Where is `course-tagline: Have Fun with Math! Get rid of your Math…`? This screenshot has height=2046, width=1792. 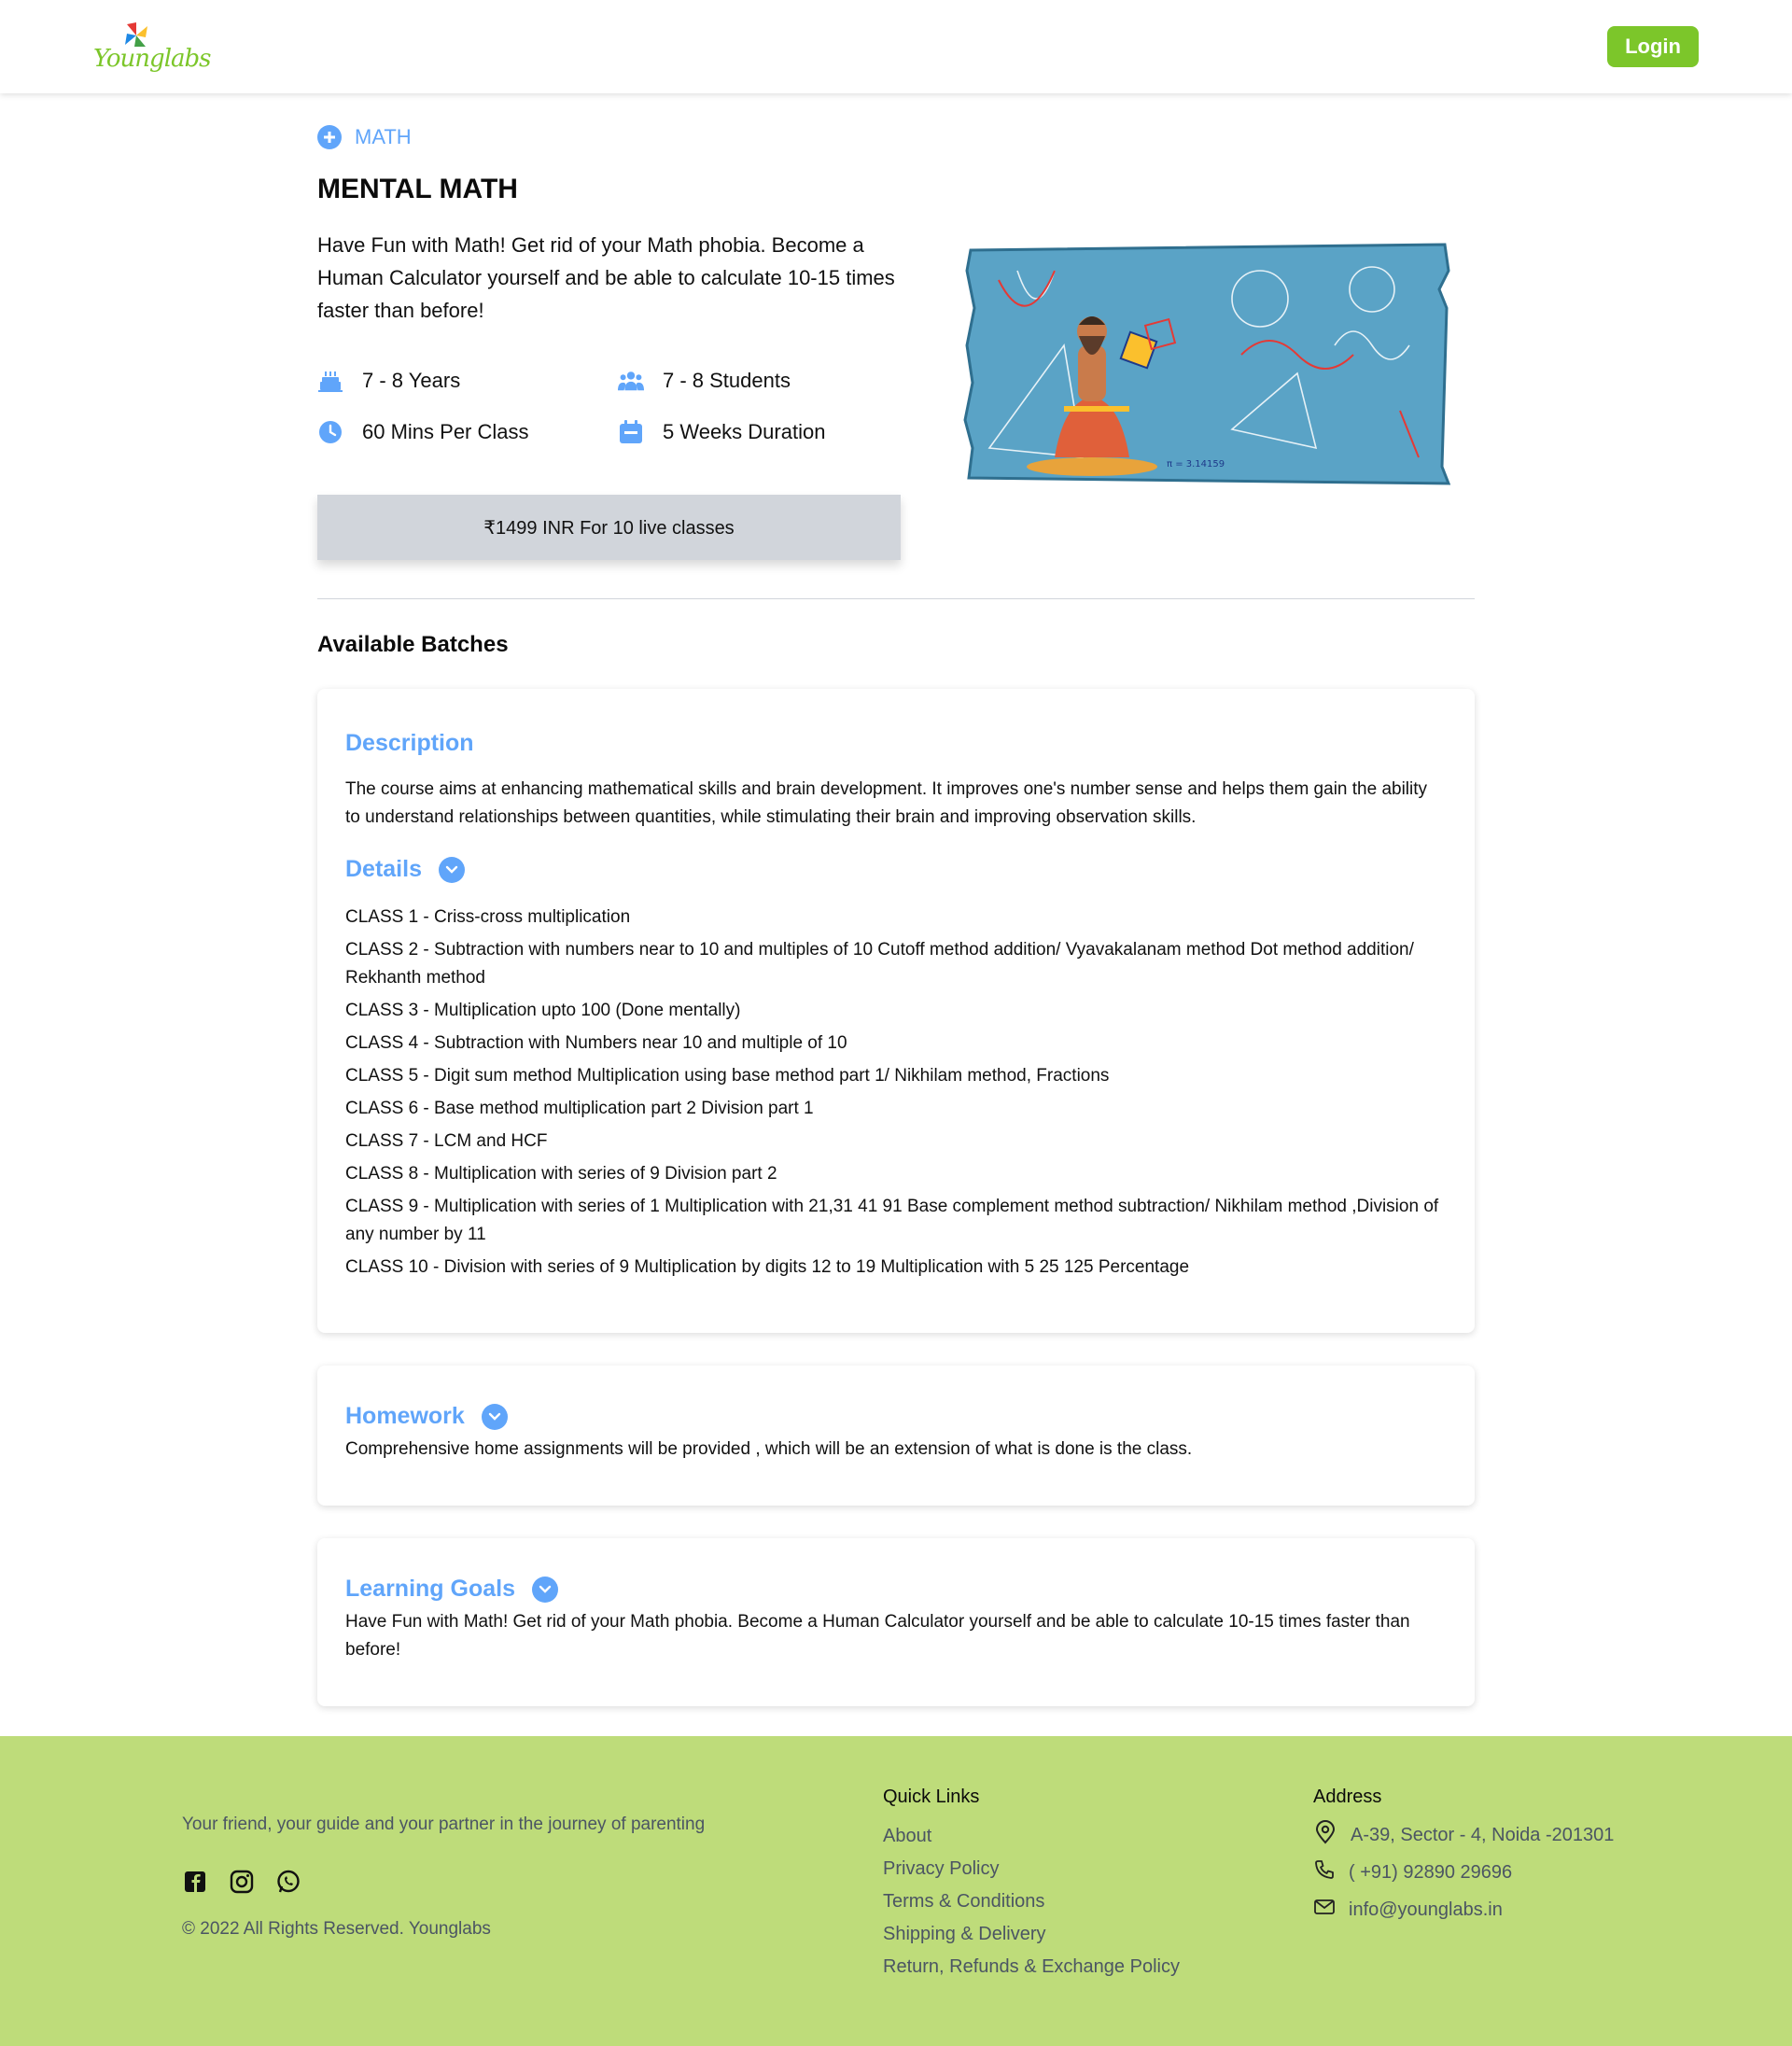 course-tagline: Have Fun with Math! Get rid of your Math… is located at coordinates (606, 277).